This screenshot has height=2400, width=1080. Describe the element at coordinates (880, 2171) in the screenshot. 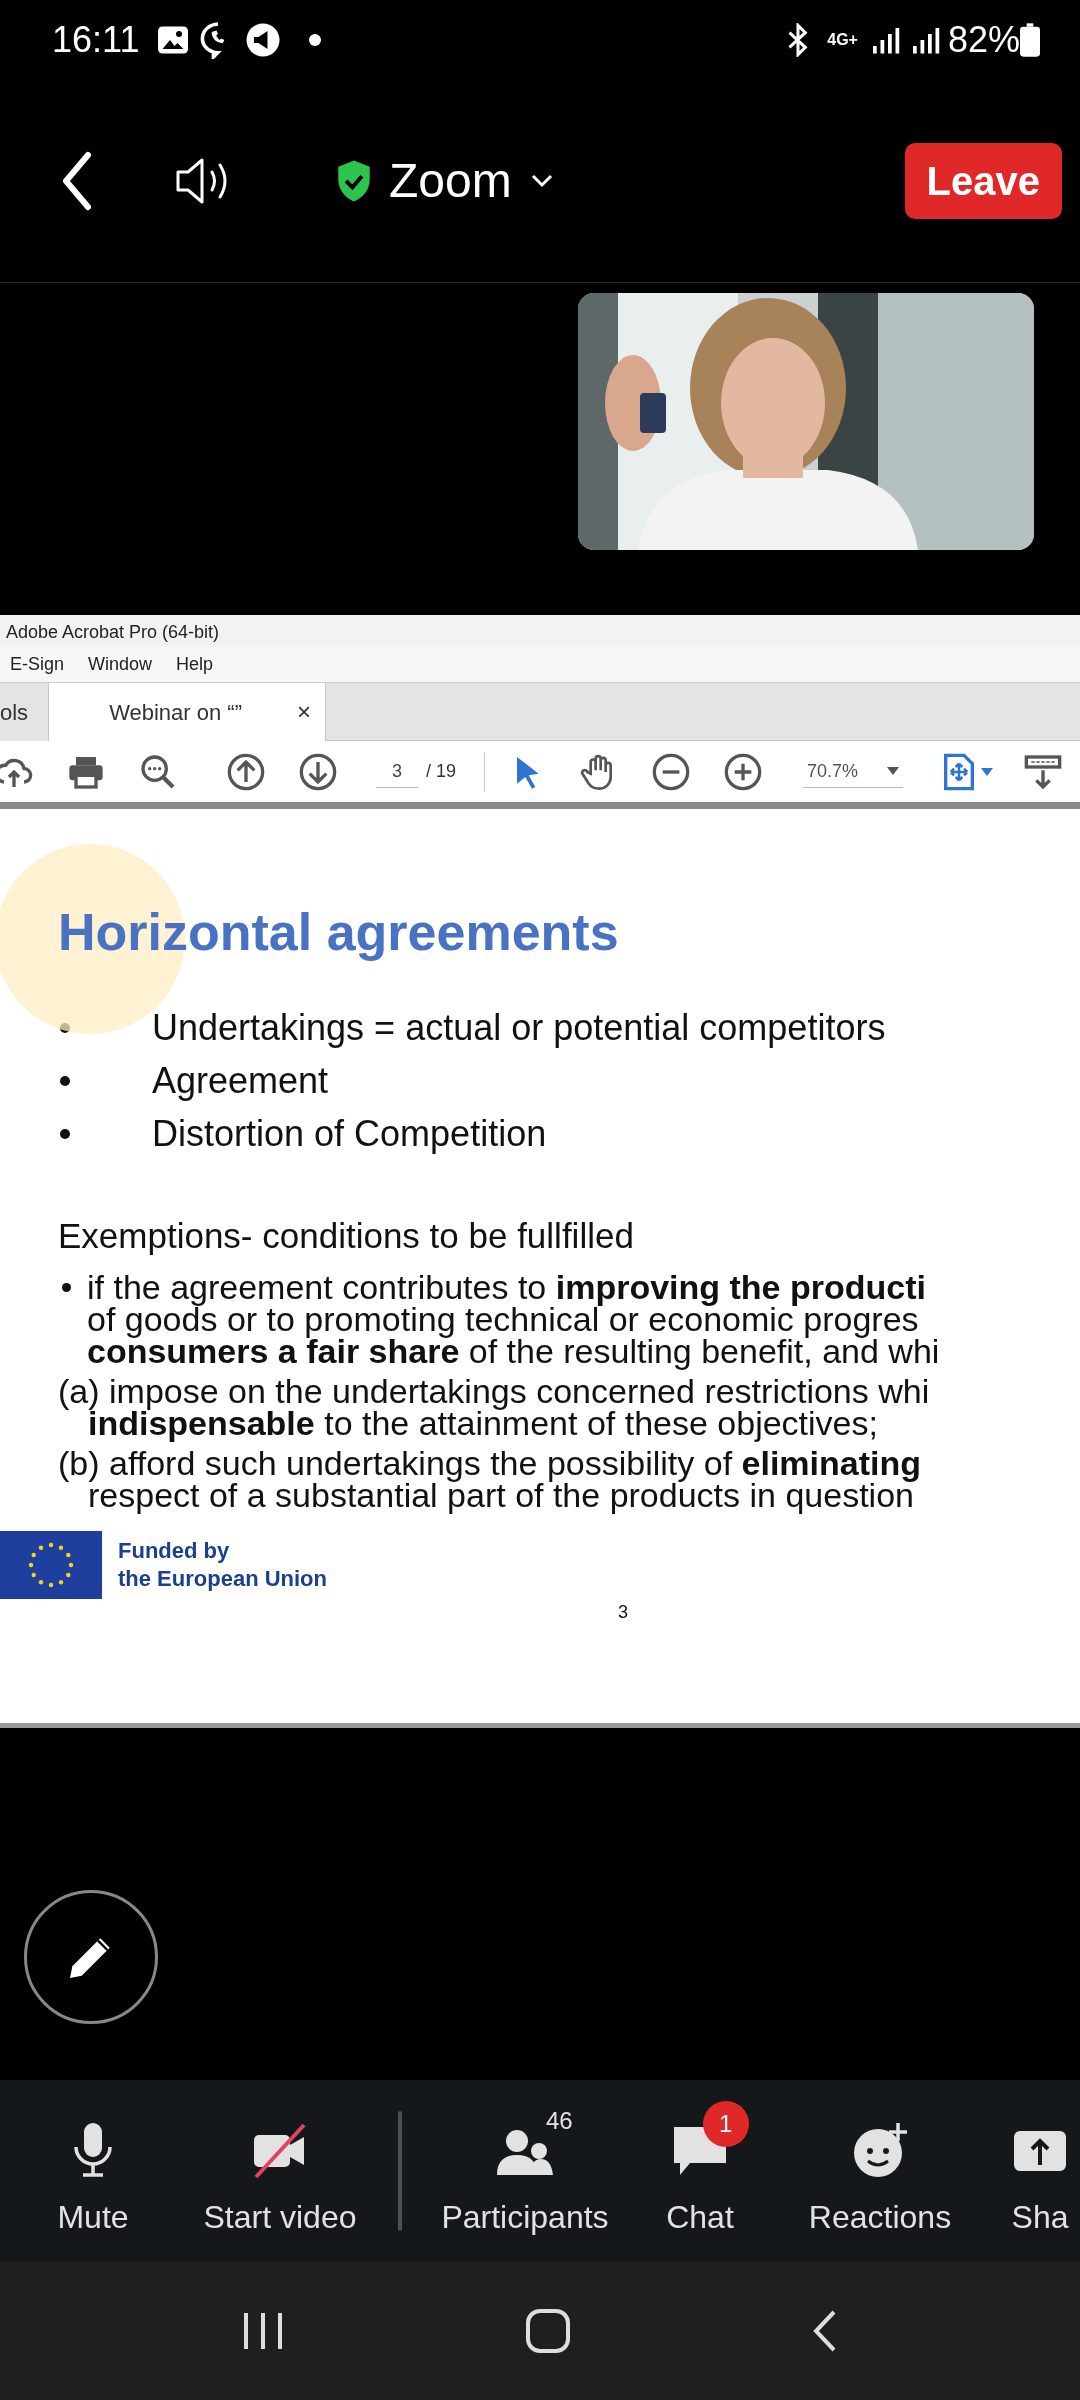

I see `toolbar-button: Reactions` at that location.